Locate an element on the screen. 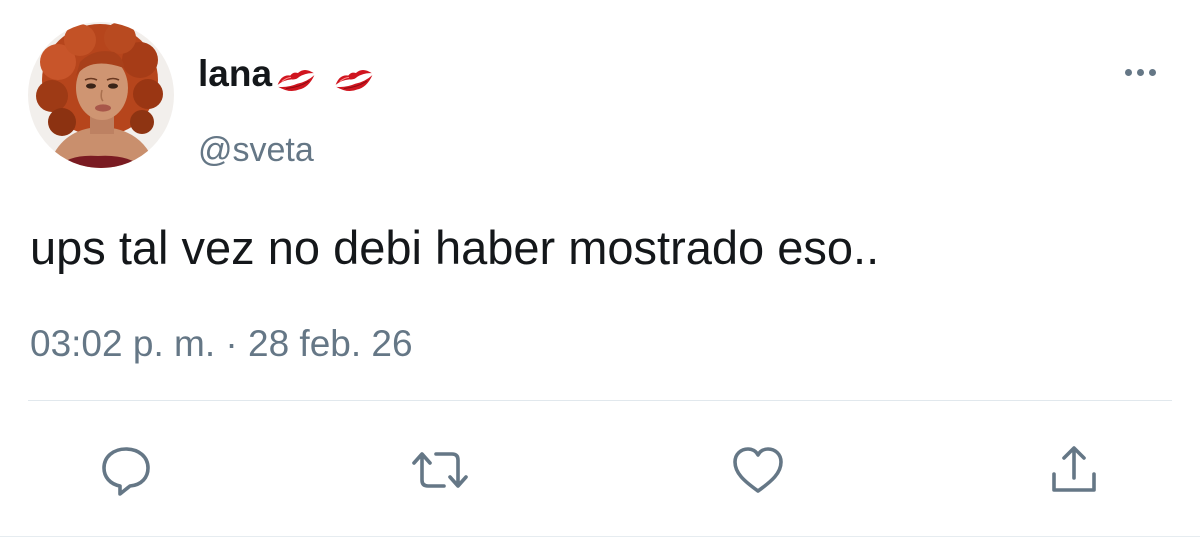 The width and height of the screenshot is (1200, 553). avatar-photo is located at coordinates (101, 95).